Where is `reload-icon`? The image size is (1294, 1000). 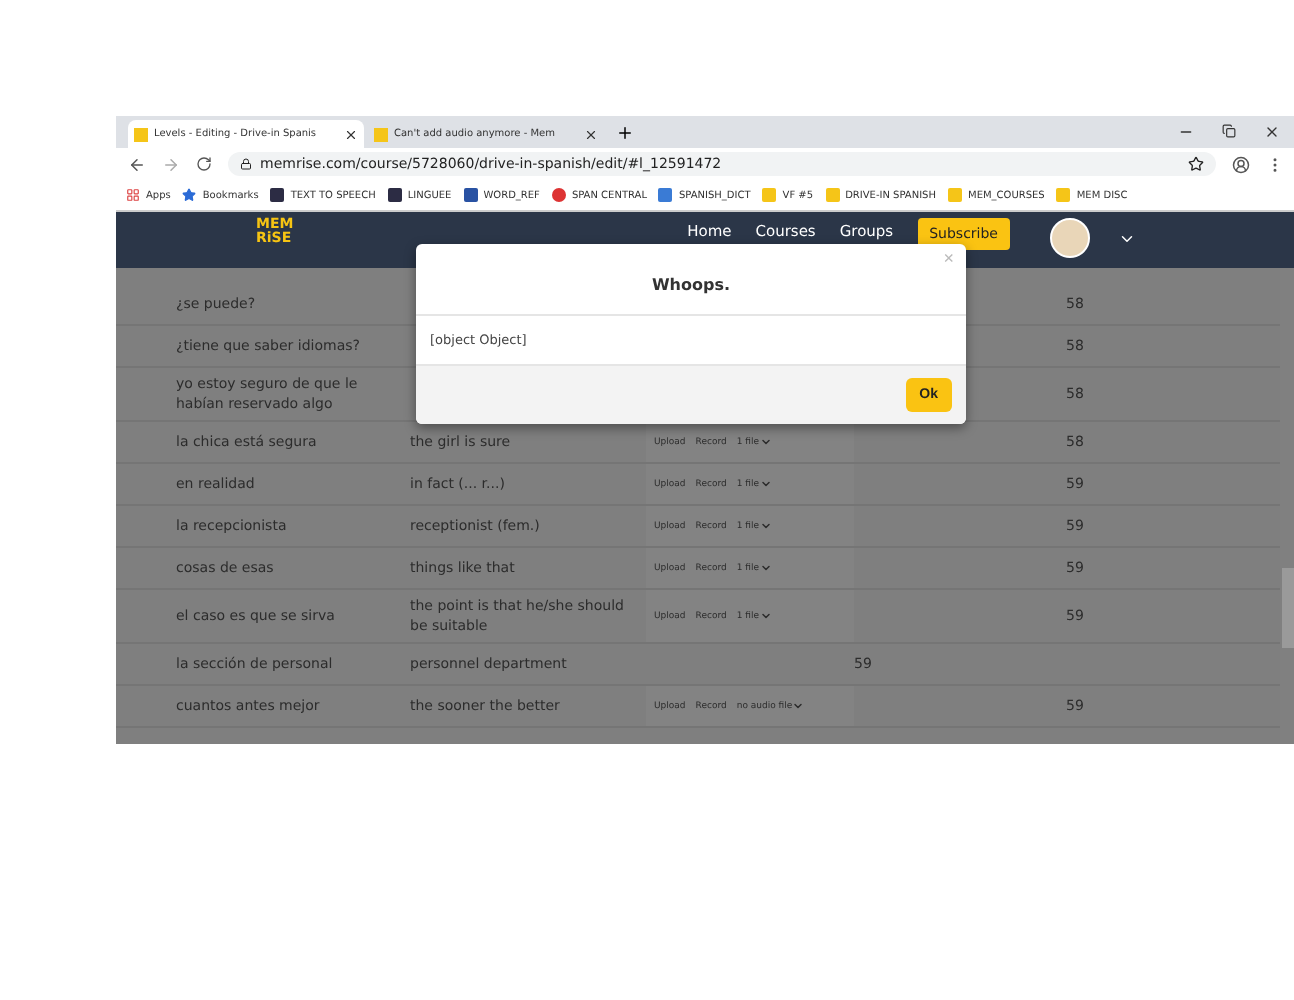 reload-icon is located at coordinates (204, 164).